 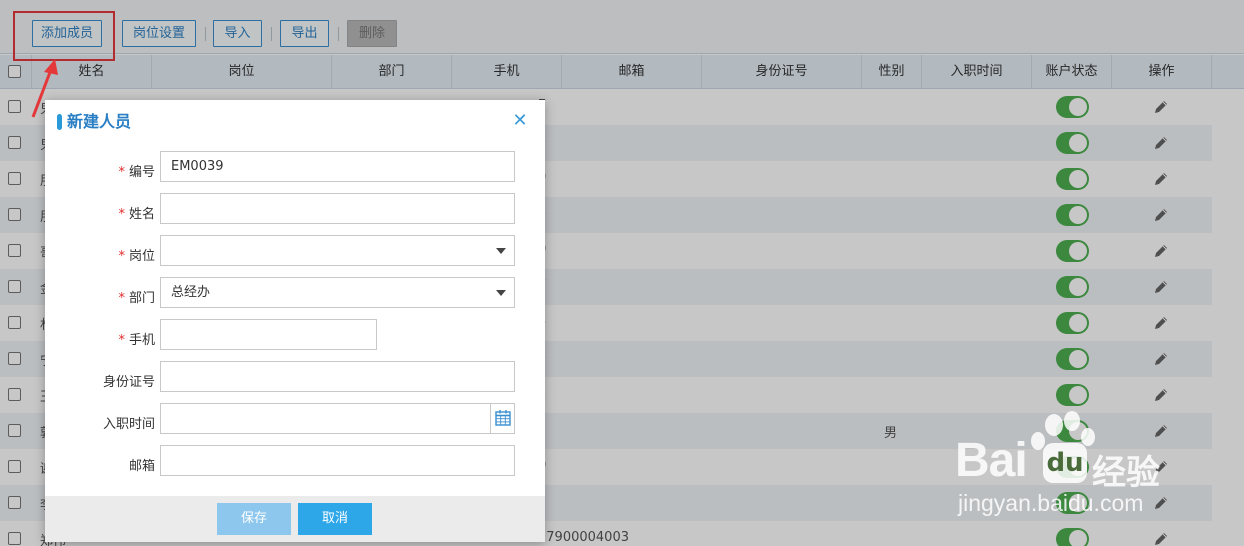 What do you see at coordinates (268, 334) in the screenshot?
I see `phone-field` at bounding box center [268, 334].